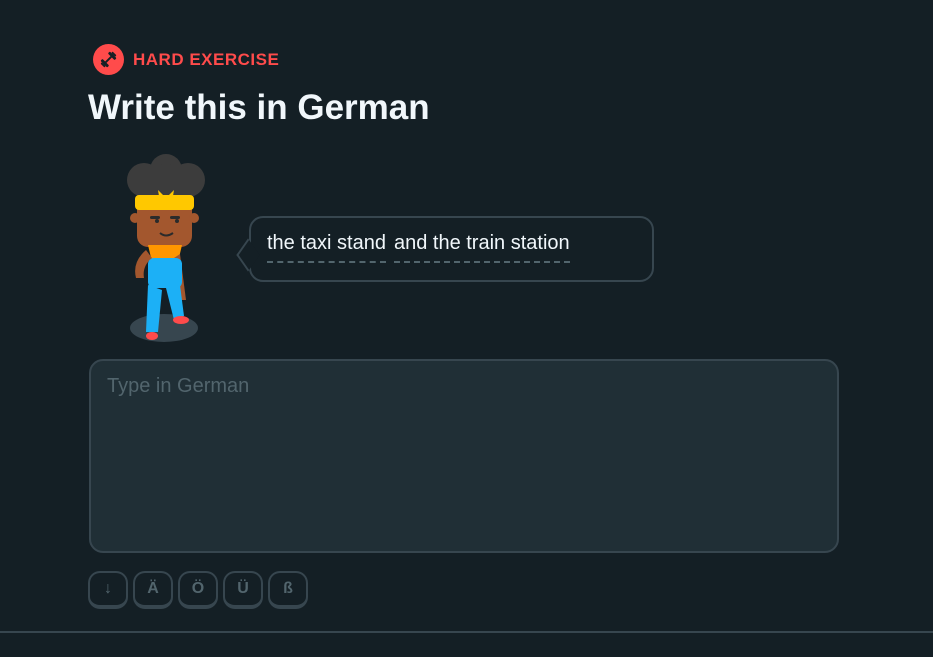 The image size is (933, 657). What do you see at coordinates (243, 590) in the screenshot?
I see `char-key-u-umlaut: Ü` at bounding box center [243, 590].